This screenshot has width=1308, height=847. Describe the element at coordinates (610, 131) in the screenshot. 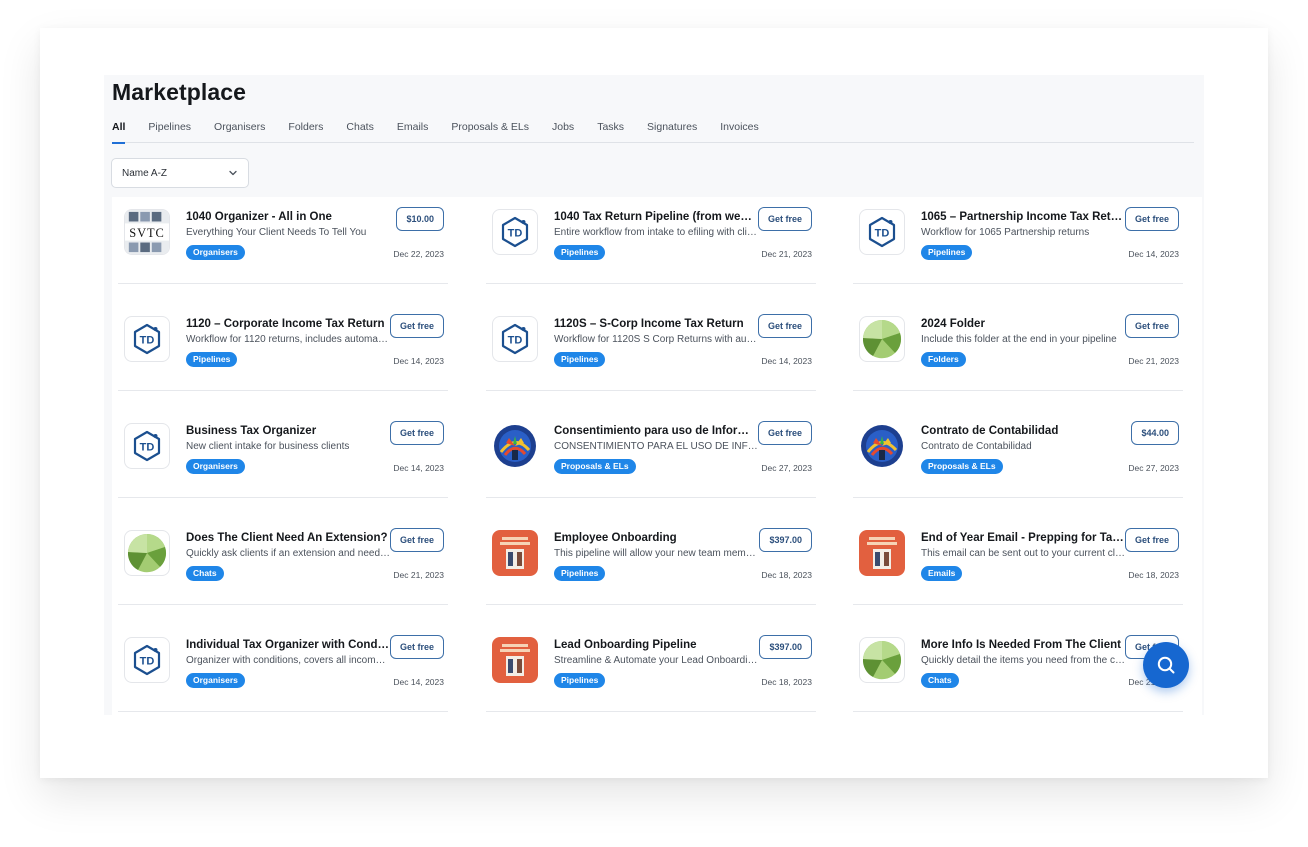

I see `tab-tasks: Tasks` at that location.